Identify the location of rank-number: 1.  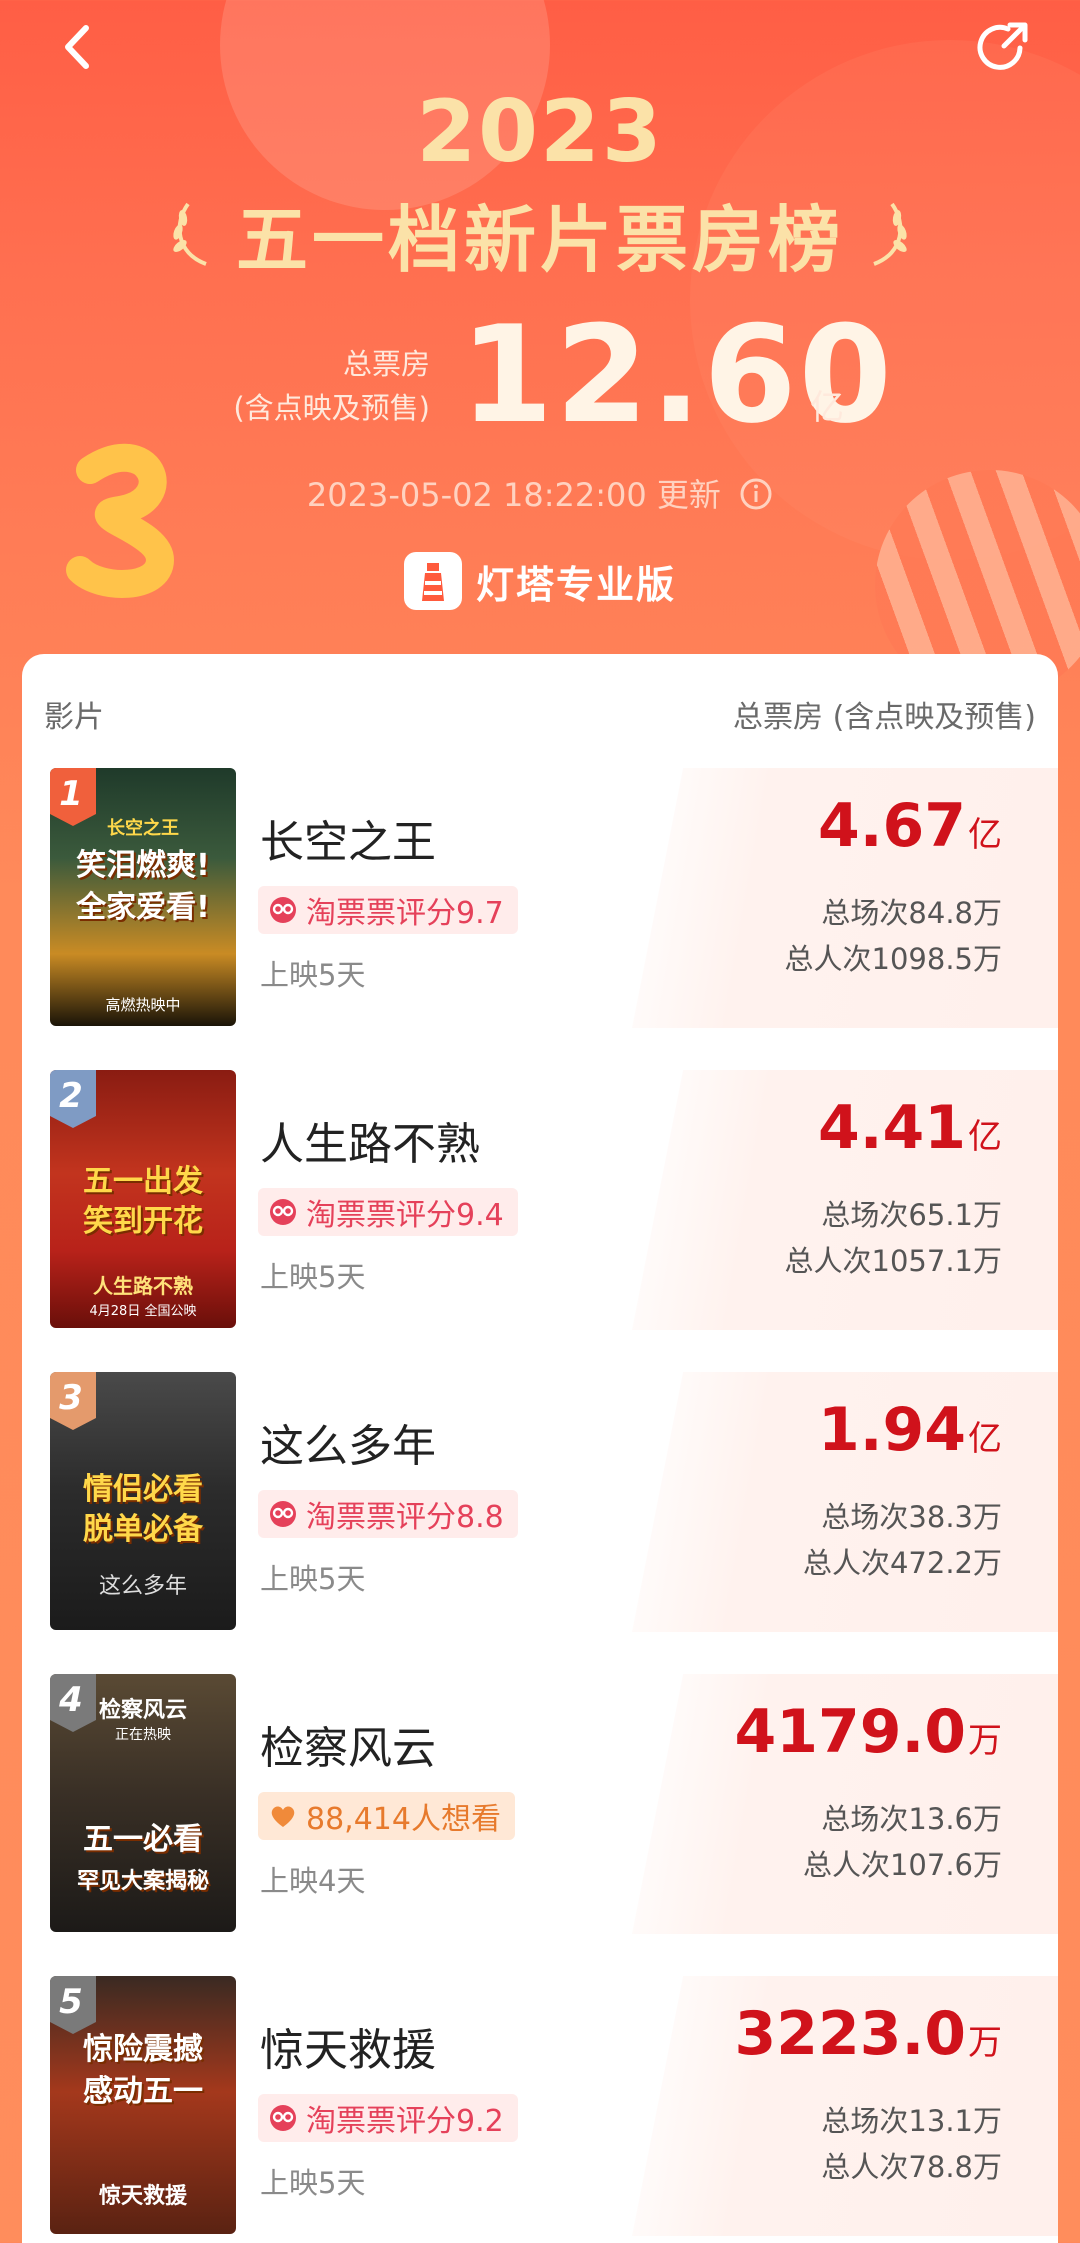
(71, 794).